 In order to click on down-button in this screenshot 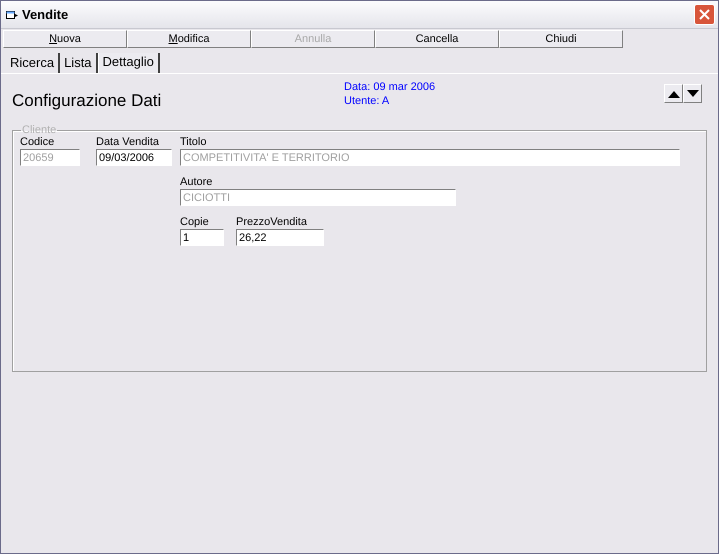, I will do `click(692, 93)`.